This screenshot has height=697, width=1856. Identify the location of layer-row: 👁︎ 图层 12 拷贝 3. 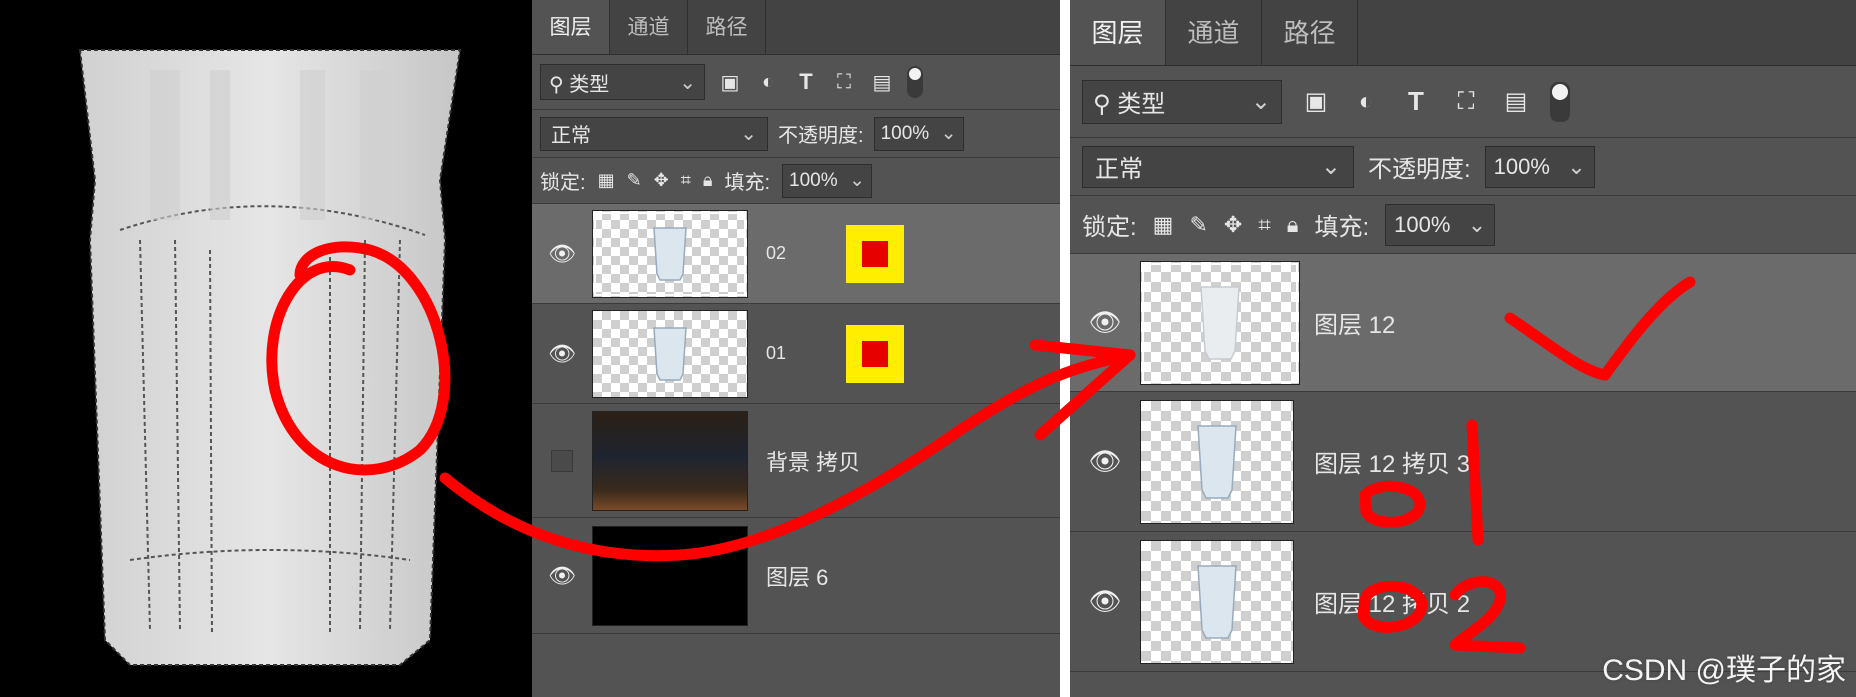
(1463, 462).